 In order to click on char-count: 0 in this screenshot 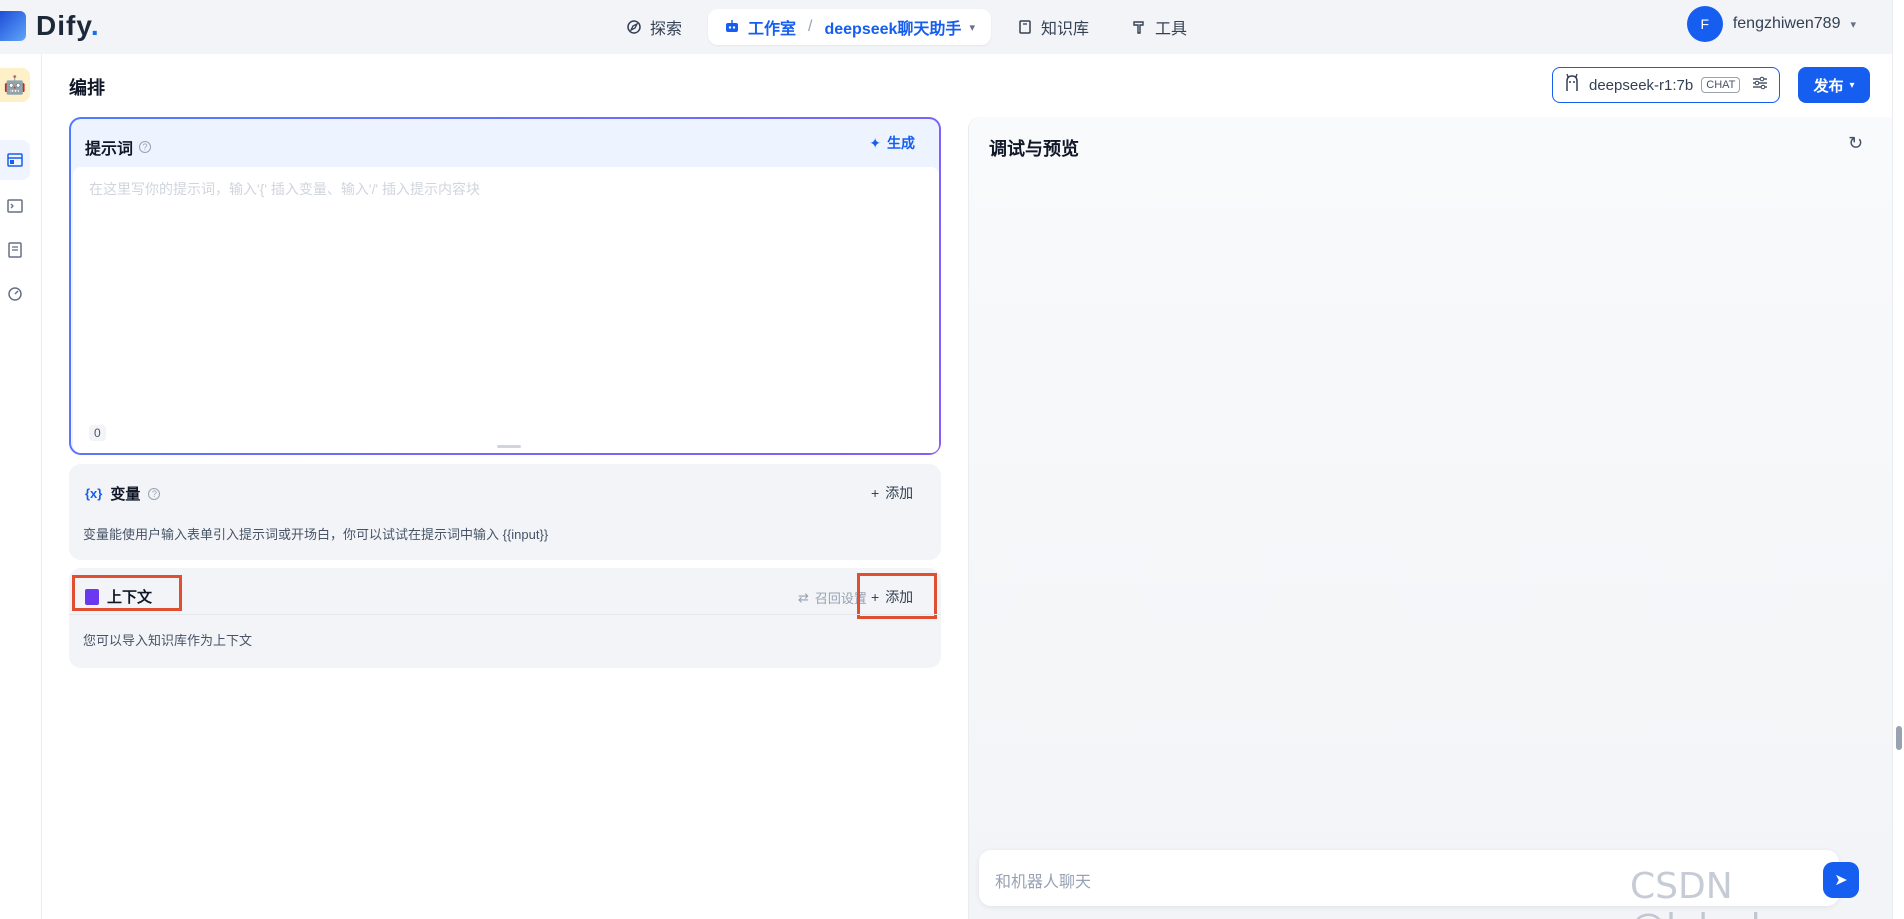, I will do `click(97, 433)`.